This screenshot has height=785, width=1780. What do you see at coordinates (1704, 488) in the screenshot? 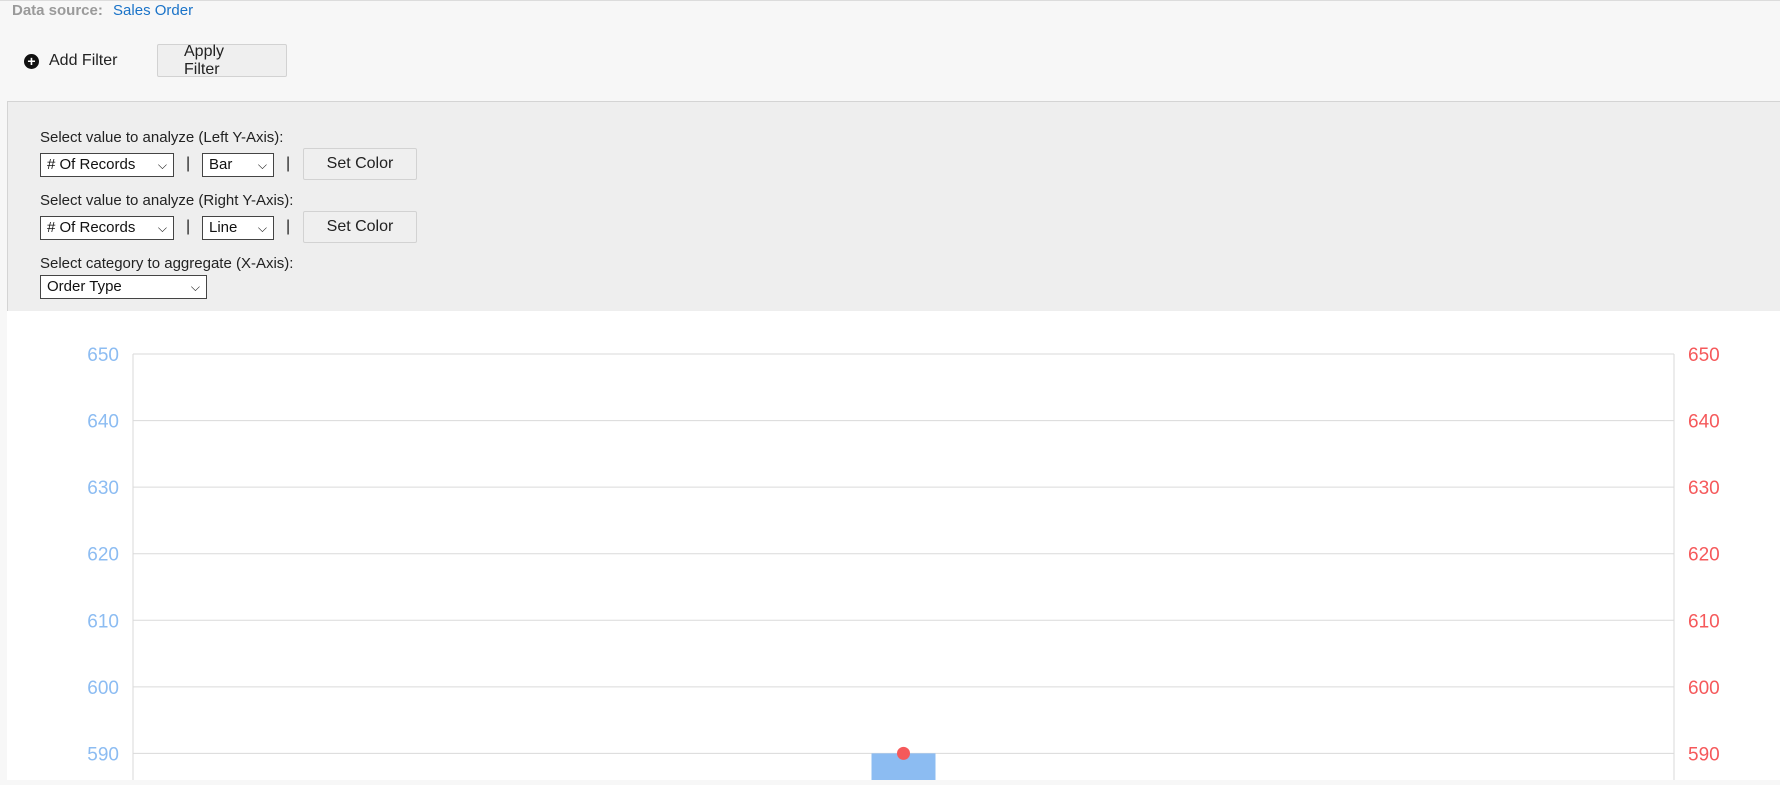
I see `right-y-tick-label: 630` at bounding box center [1704, 488].